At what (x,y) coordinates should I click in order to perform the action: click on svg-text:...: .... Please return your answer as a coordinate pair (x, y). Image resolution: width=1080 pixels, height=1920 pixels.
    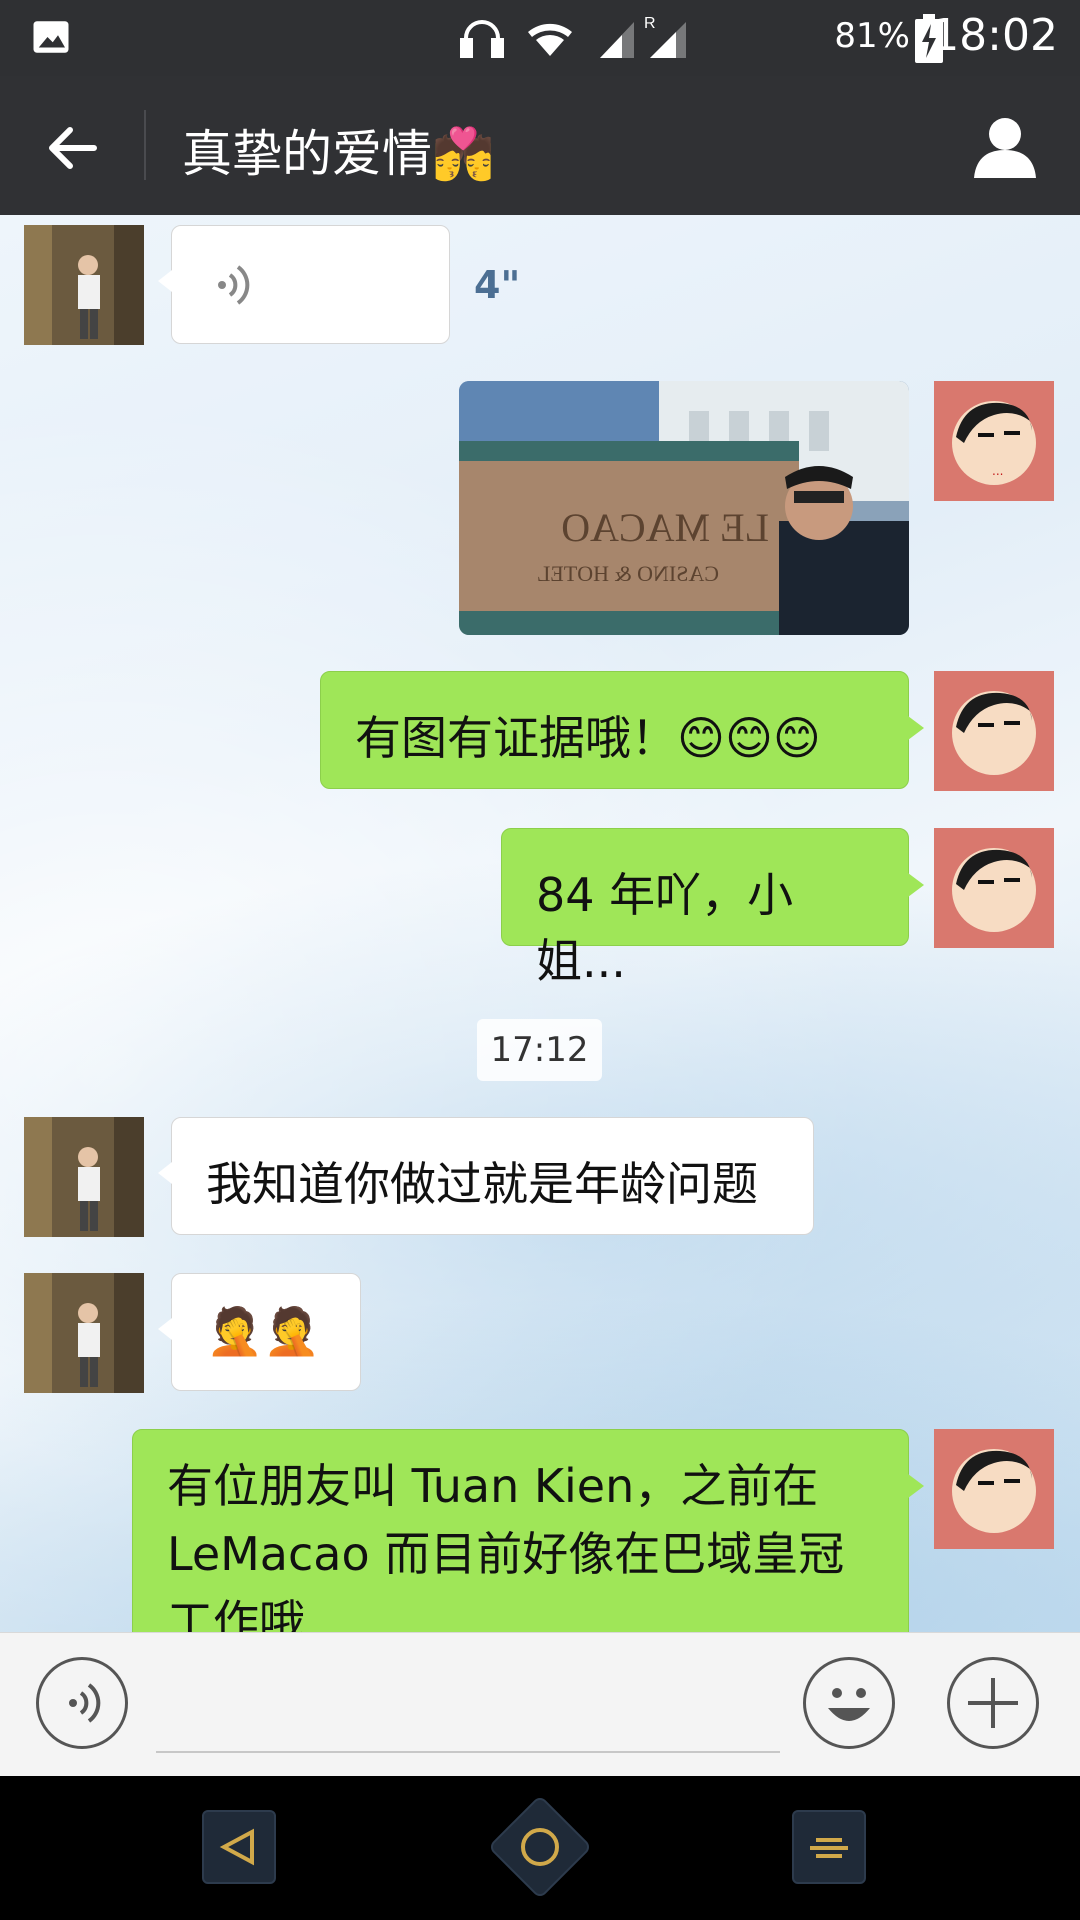
    Looking at the image, I should click on (997, 471).